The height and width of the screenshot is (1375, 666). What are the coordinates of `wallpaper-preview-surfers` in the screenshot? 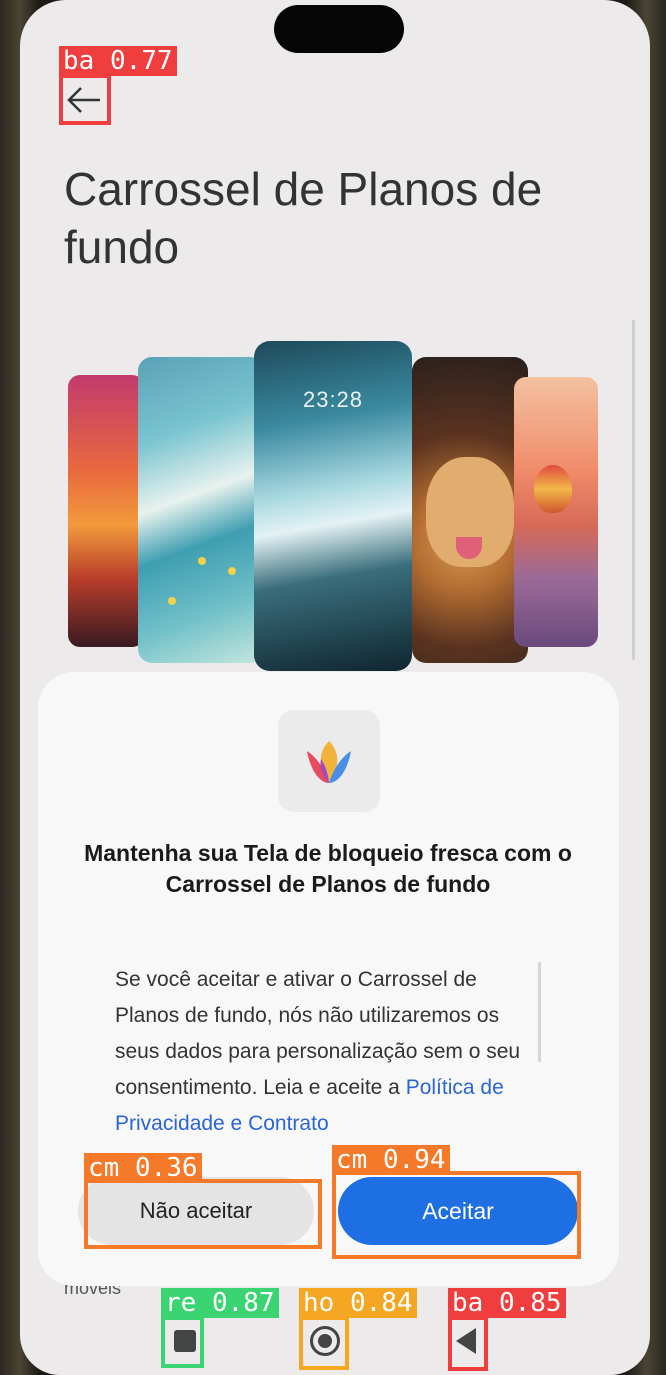 It's located at (201, 510).